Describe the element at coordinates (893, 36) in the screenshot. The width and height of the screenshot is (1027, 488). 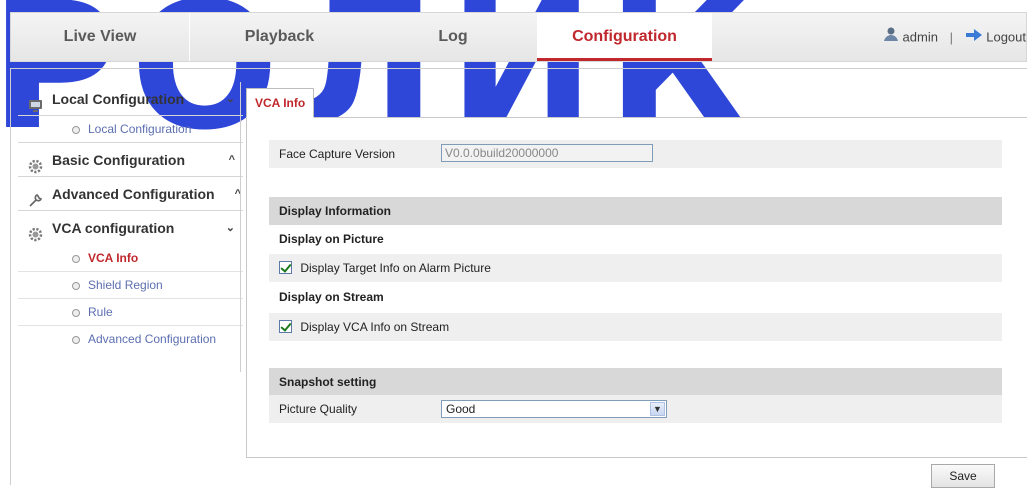
I see `user-icon` at that location.